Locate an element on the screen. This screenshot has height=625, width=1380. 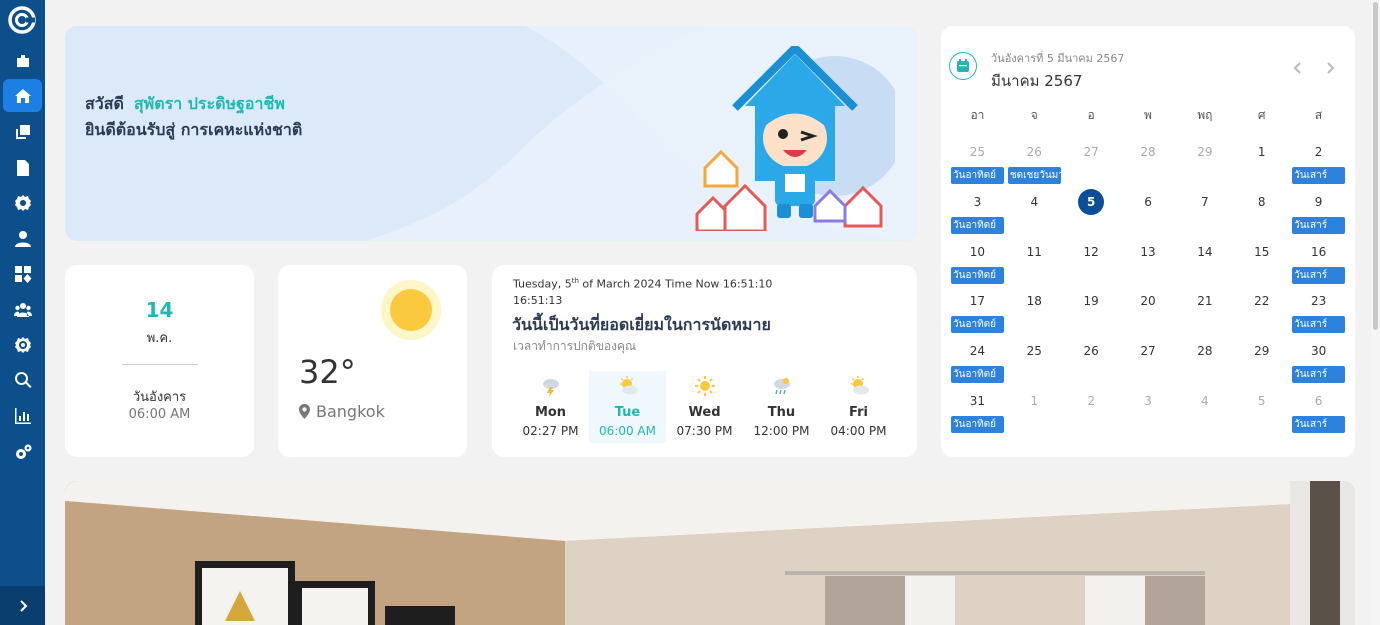
calendar-event: ชดเชยวันมาฆบูชา is located at coordinates (1034, 175).